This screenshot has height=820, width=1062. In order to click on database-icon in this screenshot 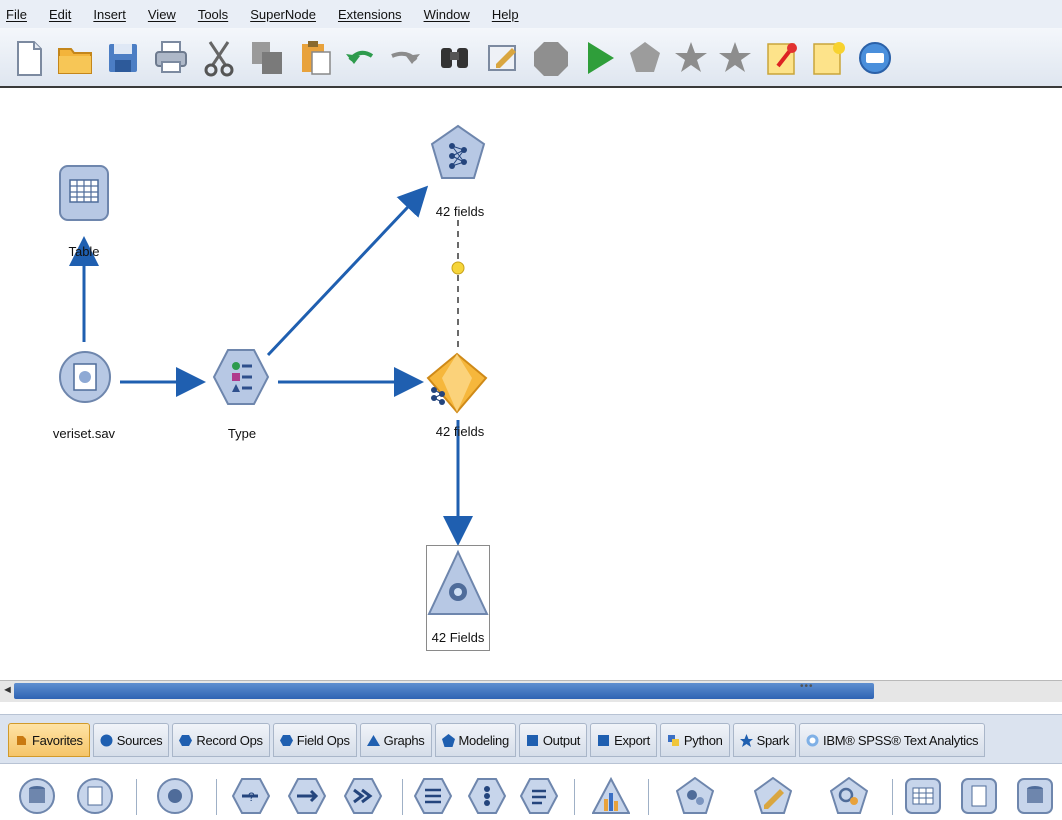, I will do `click(37, 796)`.